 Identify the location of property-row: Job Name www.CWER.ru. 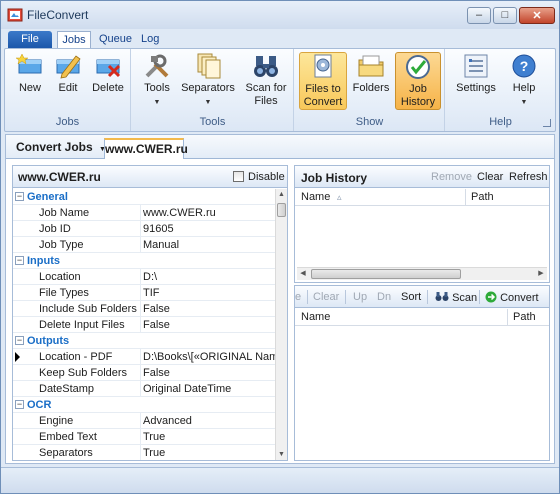
(144, 213).